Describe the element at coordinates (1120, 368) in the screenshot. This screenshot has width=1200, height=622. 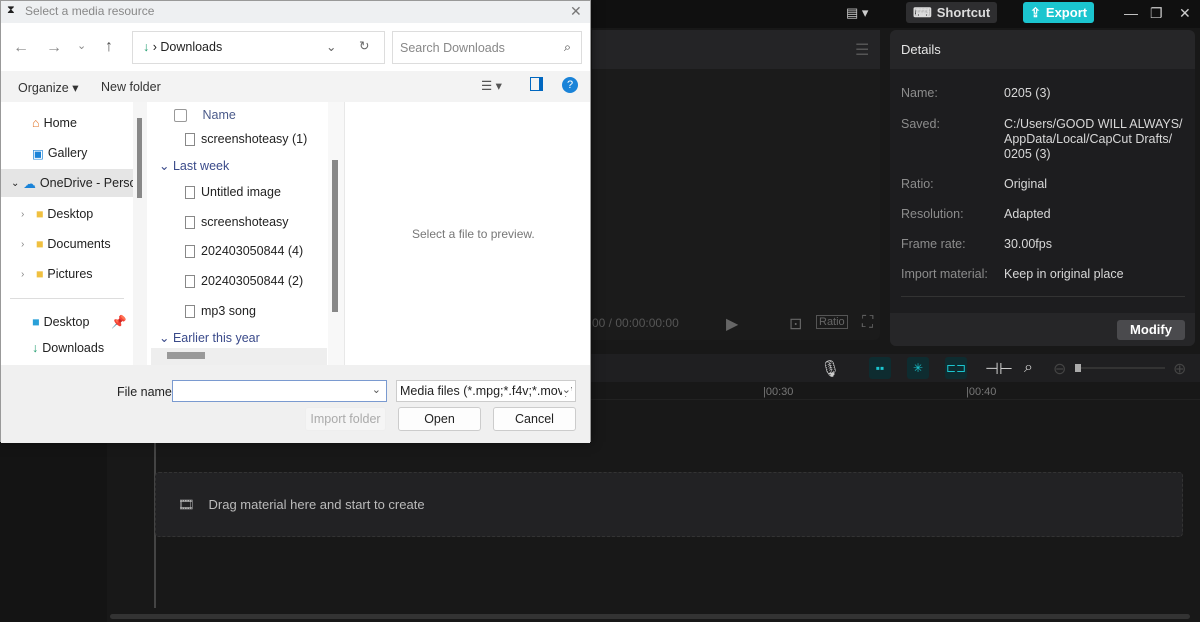
I see `zoom-slider` at that location.